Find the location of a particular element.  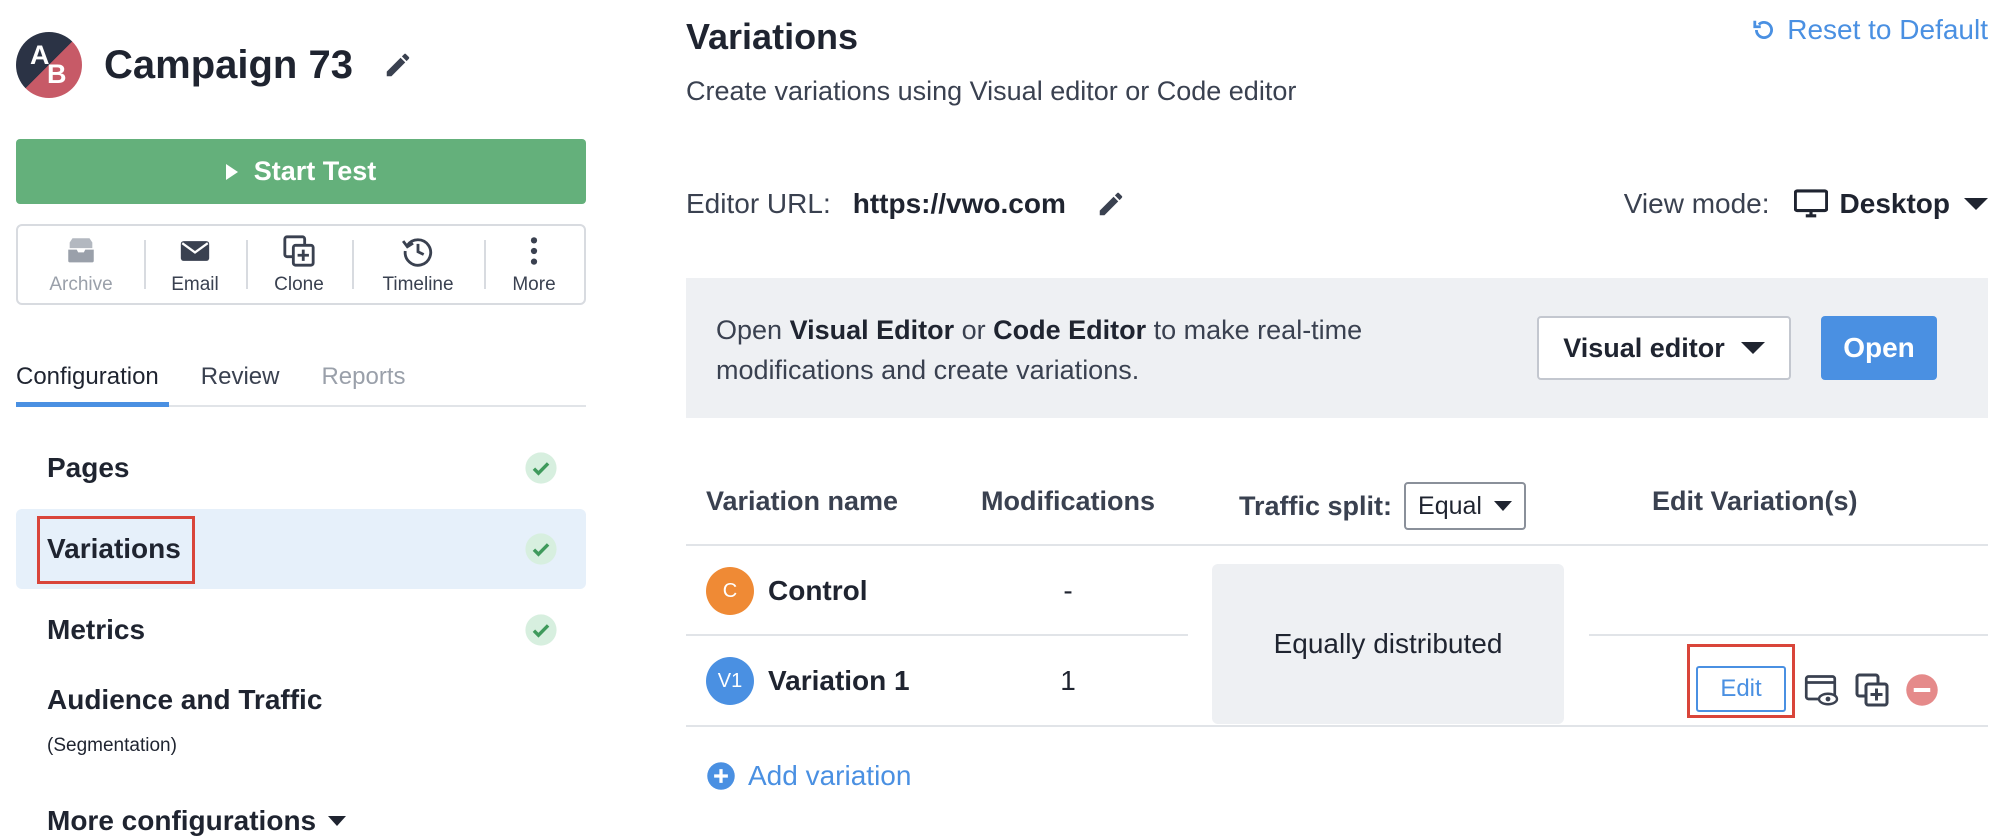

timeline-button: Timeline is located at coordinates (418, 264).